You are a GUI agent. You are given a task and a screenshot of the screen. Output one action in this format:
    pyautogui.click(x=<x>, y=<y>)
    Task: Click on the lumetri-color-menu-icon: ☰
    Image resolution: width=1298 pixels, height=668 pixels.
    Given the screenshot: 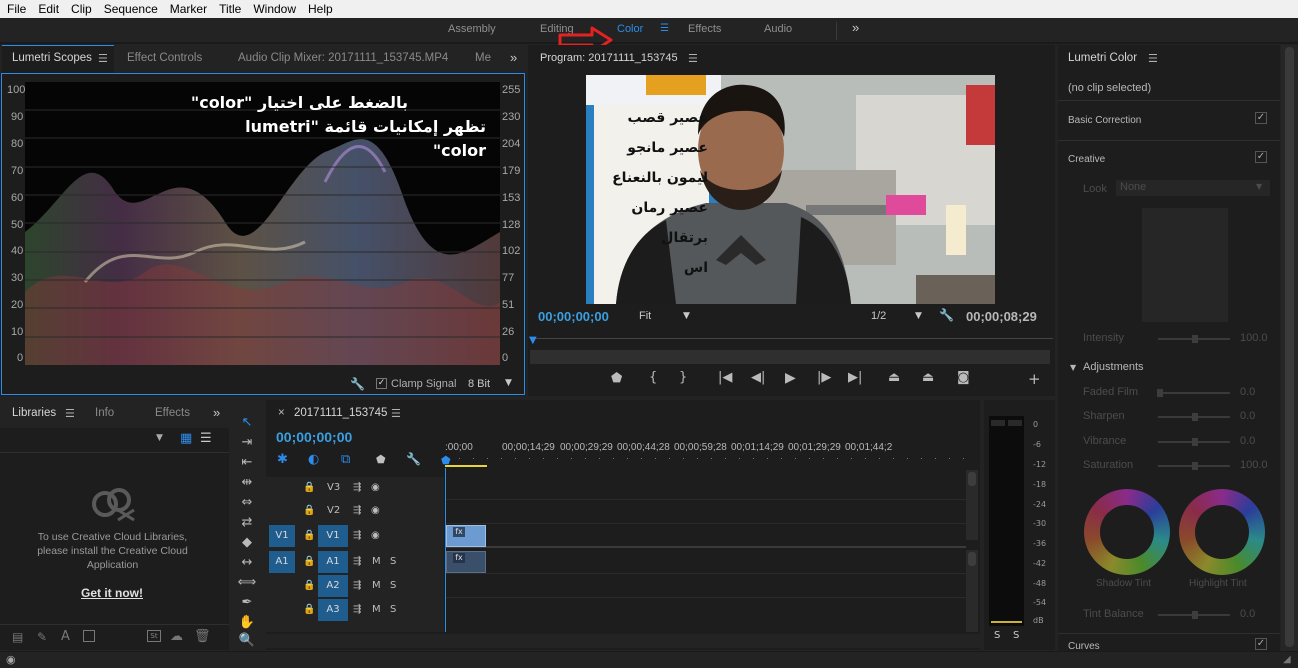 What is the action you would take?
    pyautogui.click(x=1153, y=58)
    